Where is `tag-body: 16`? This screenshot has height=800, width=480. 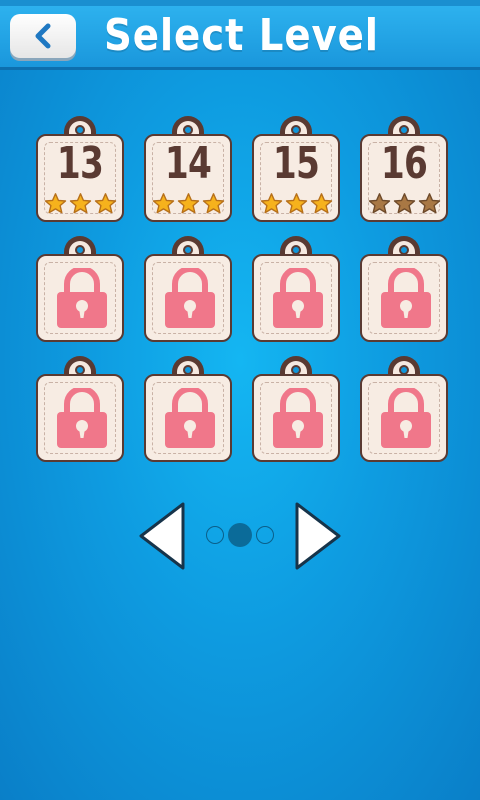 tag-body: 16 is located at coordinates (404, 178).